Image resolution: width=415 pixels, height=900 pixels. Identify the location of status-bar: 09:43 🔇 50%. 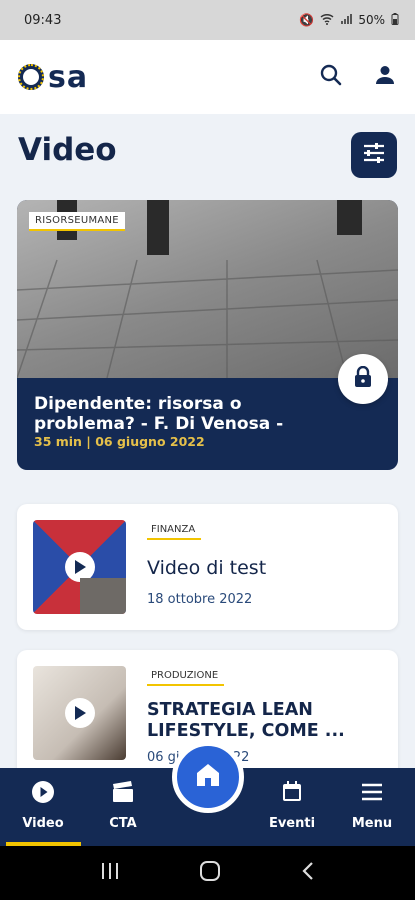
(207, 20).